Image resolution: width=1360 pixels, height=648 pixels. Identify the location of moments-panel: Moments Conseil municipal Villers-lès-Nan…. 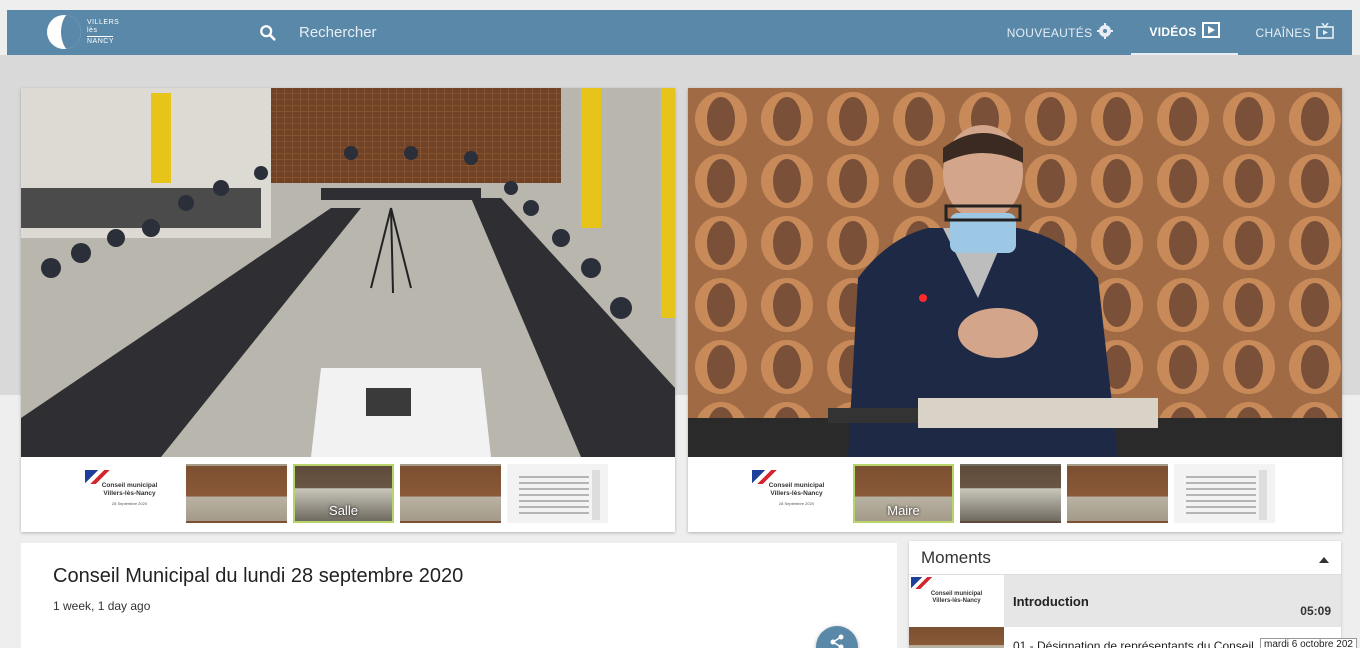
(1125, 594).